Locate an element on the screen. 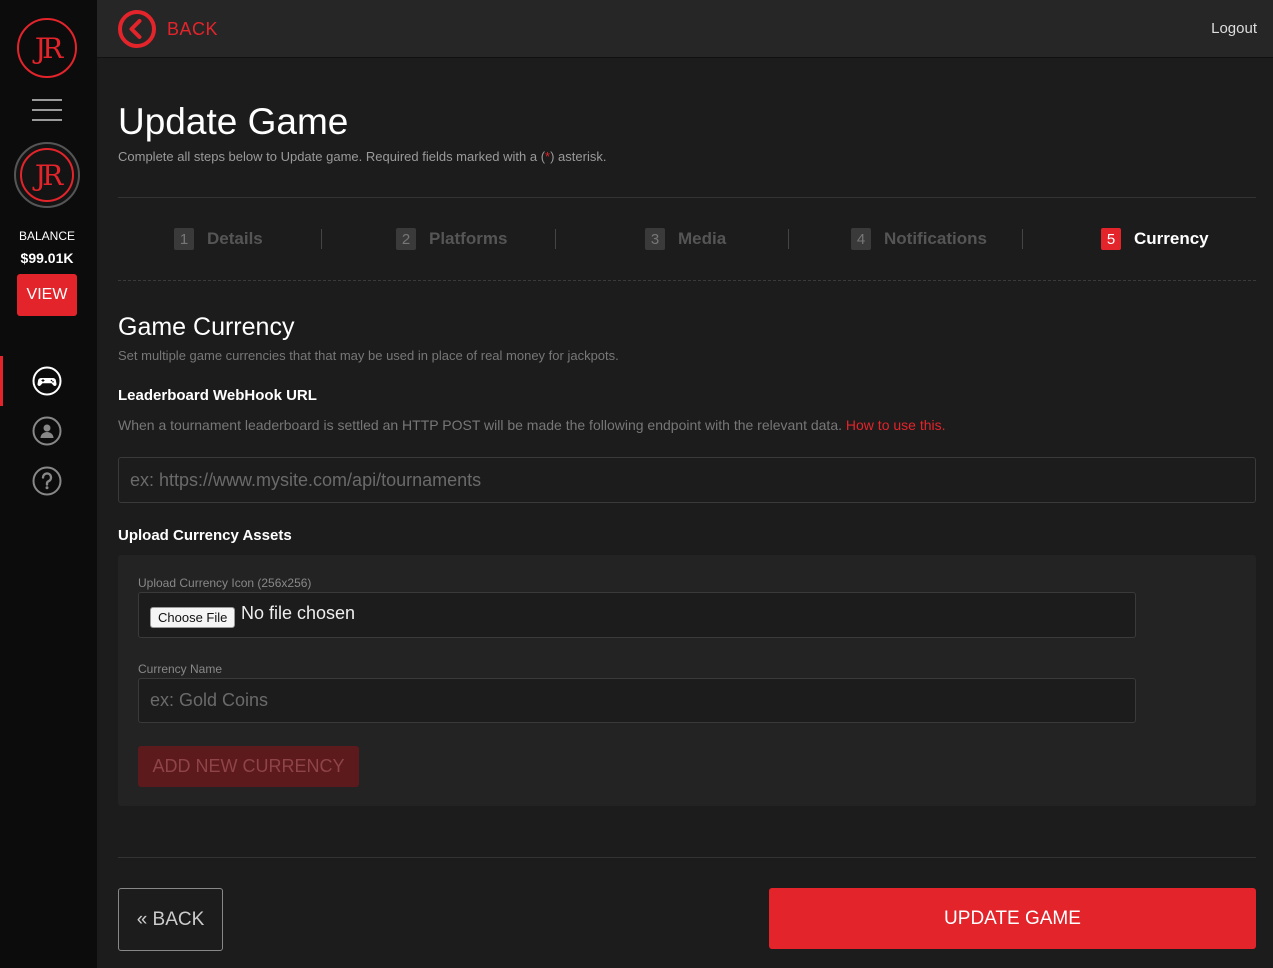 Image resolution: width=1273 pixels, height=968 pixels. step-details: 1 Details is located at coordinates (218, 239).